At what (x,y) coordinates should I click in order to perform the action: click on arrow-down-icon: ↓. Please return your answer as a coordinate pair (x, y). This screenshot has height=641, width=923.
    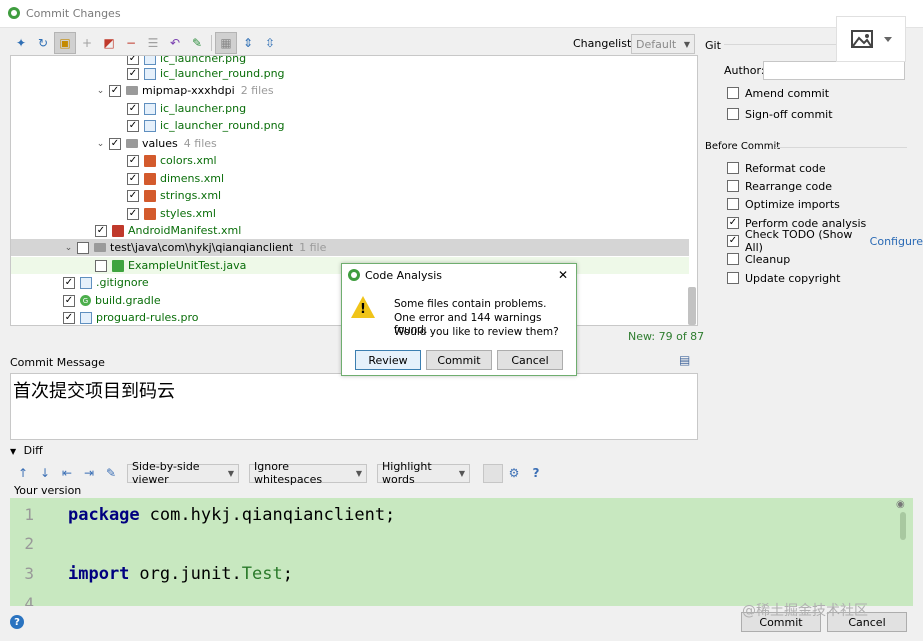
    Looking at the image, I should click on (45, 473).